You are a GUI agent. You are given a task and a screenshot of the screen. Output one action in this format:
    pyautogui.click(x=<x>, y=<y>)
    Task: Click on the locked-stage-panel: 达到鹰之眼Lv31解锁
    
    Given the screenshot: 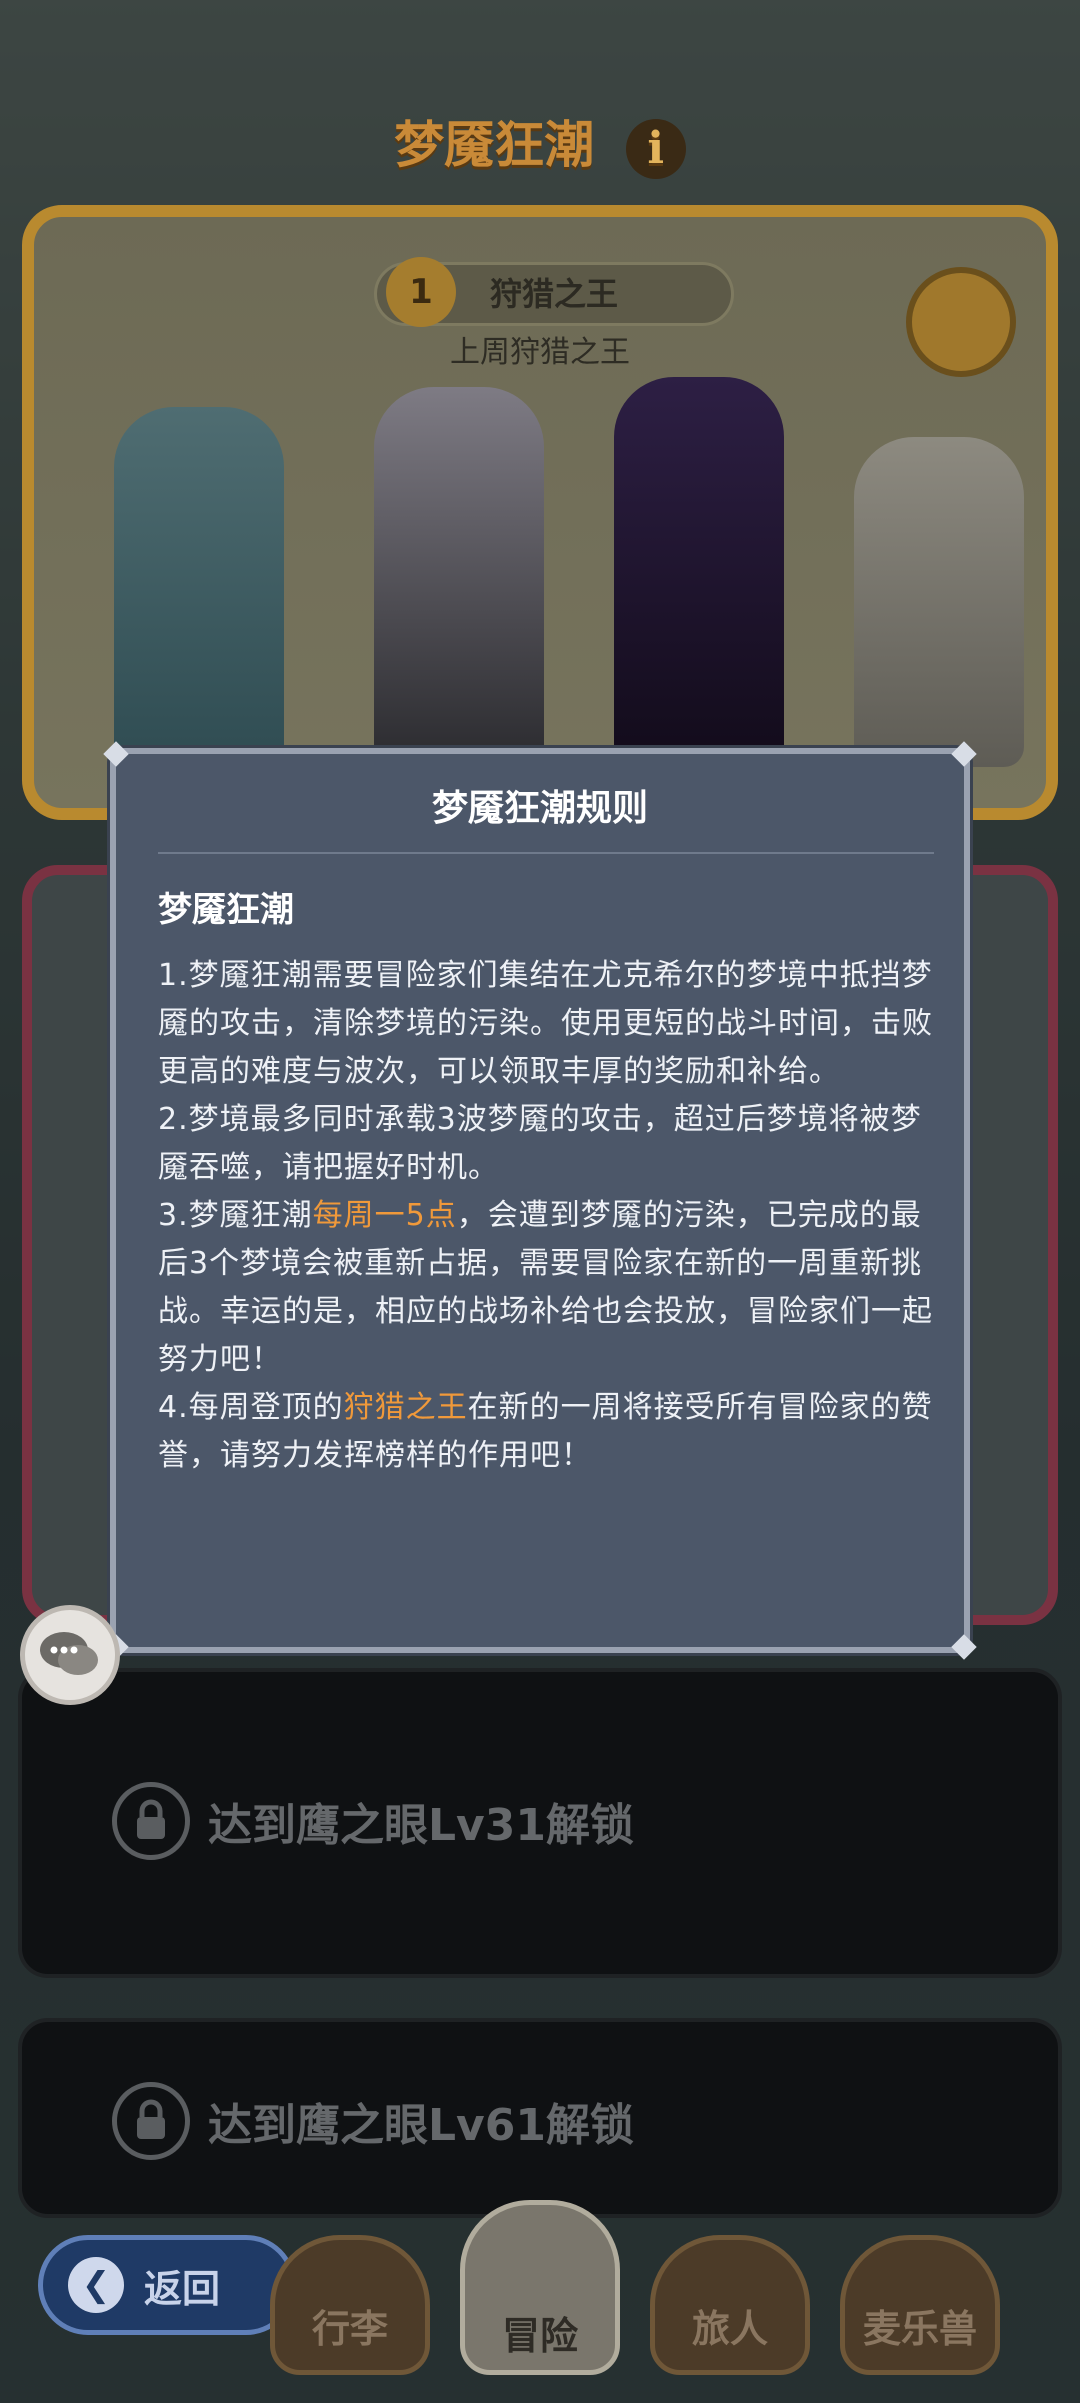 What is the action you would take?
    pyautogui.click(x=540, y=1823)
    